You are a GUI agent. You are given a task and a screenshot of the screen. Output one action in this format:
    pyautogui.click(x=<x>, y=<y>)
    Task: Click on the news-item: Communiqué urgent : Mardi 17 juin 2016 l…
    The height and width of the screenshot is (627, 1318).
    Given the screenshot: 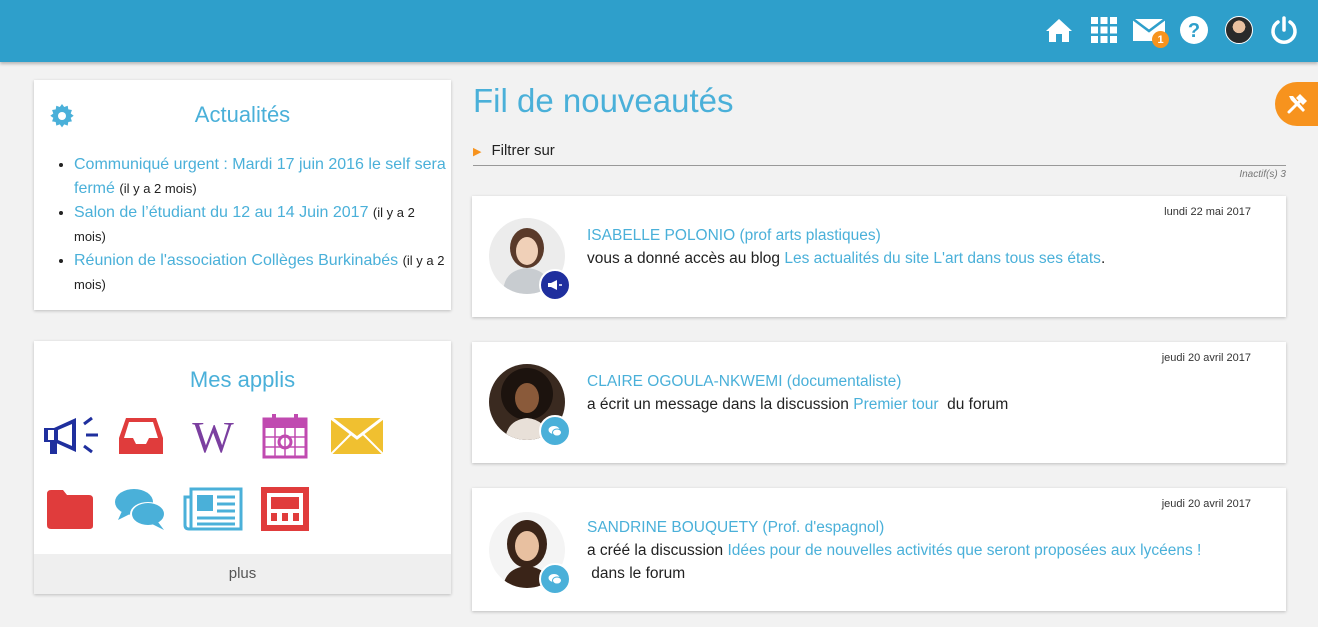 What is the action you would take?
    pyautogui.click(x=260, y=177)
    